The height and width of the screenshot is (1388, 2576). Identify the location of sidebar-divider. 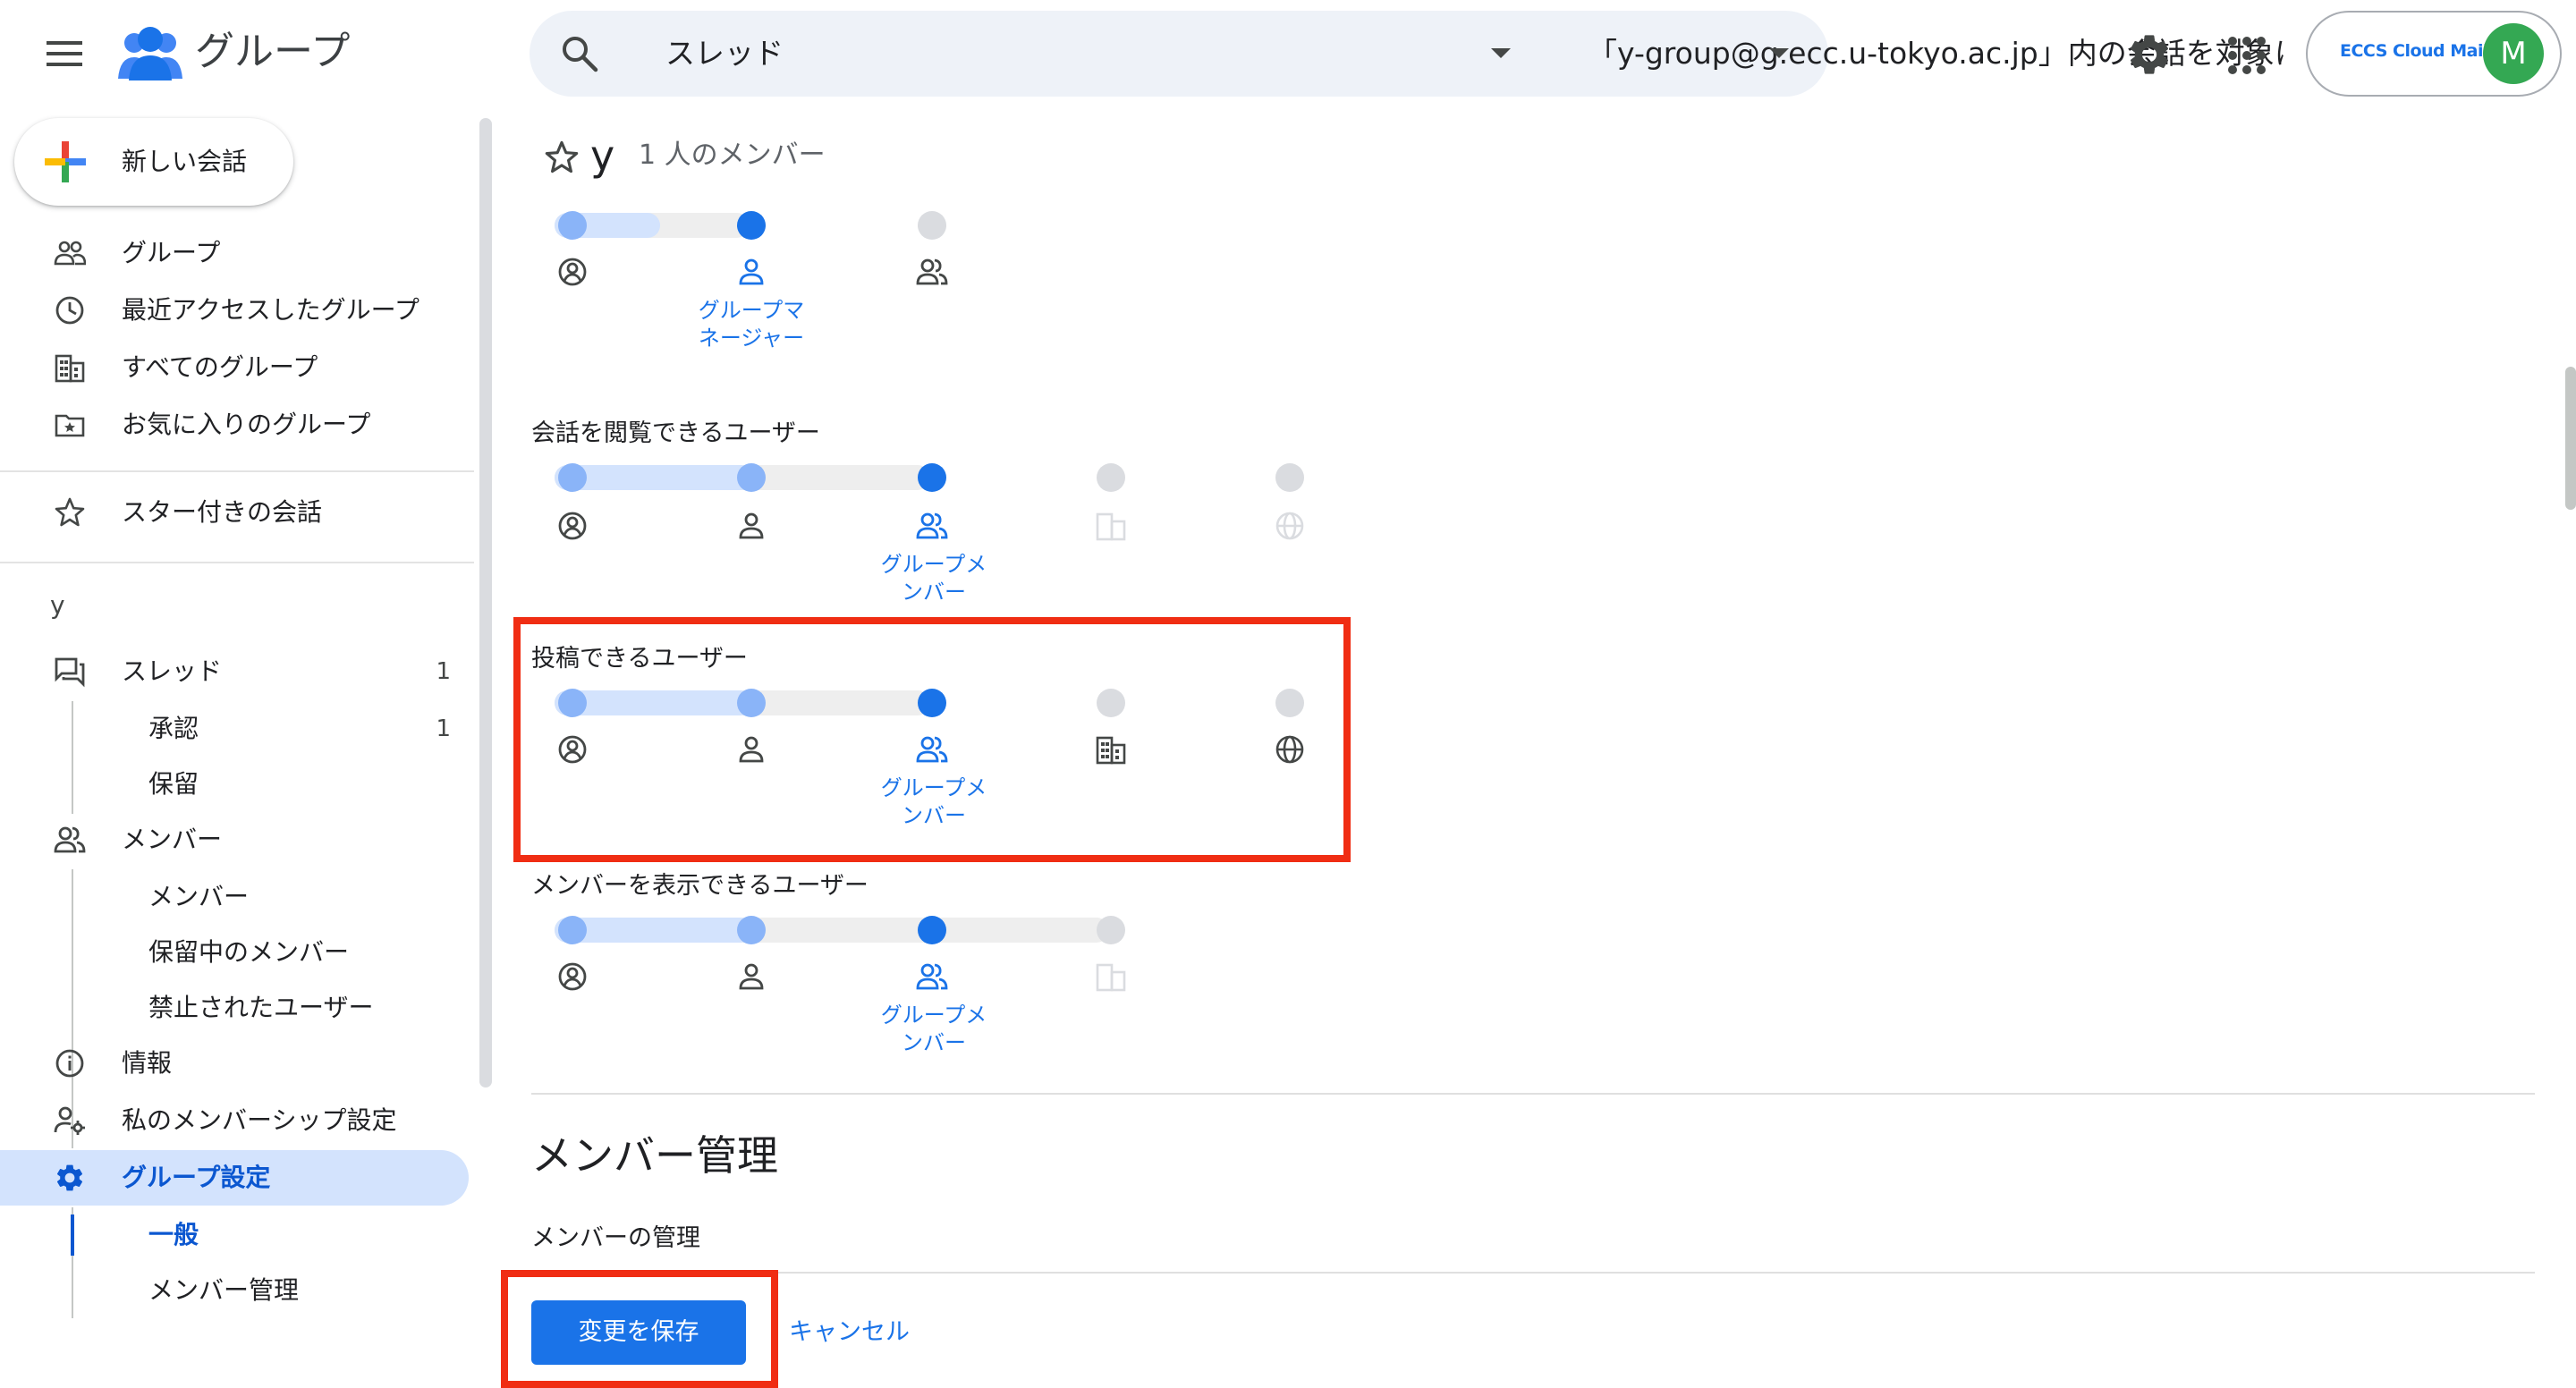
(237, 562).